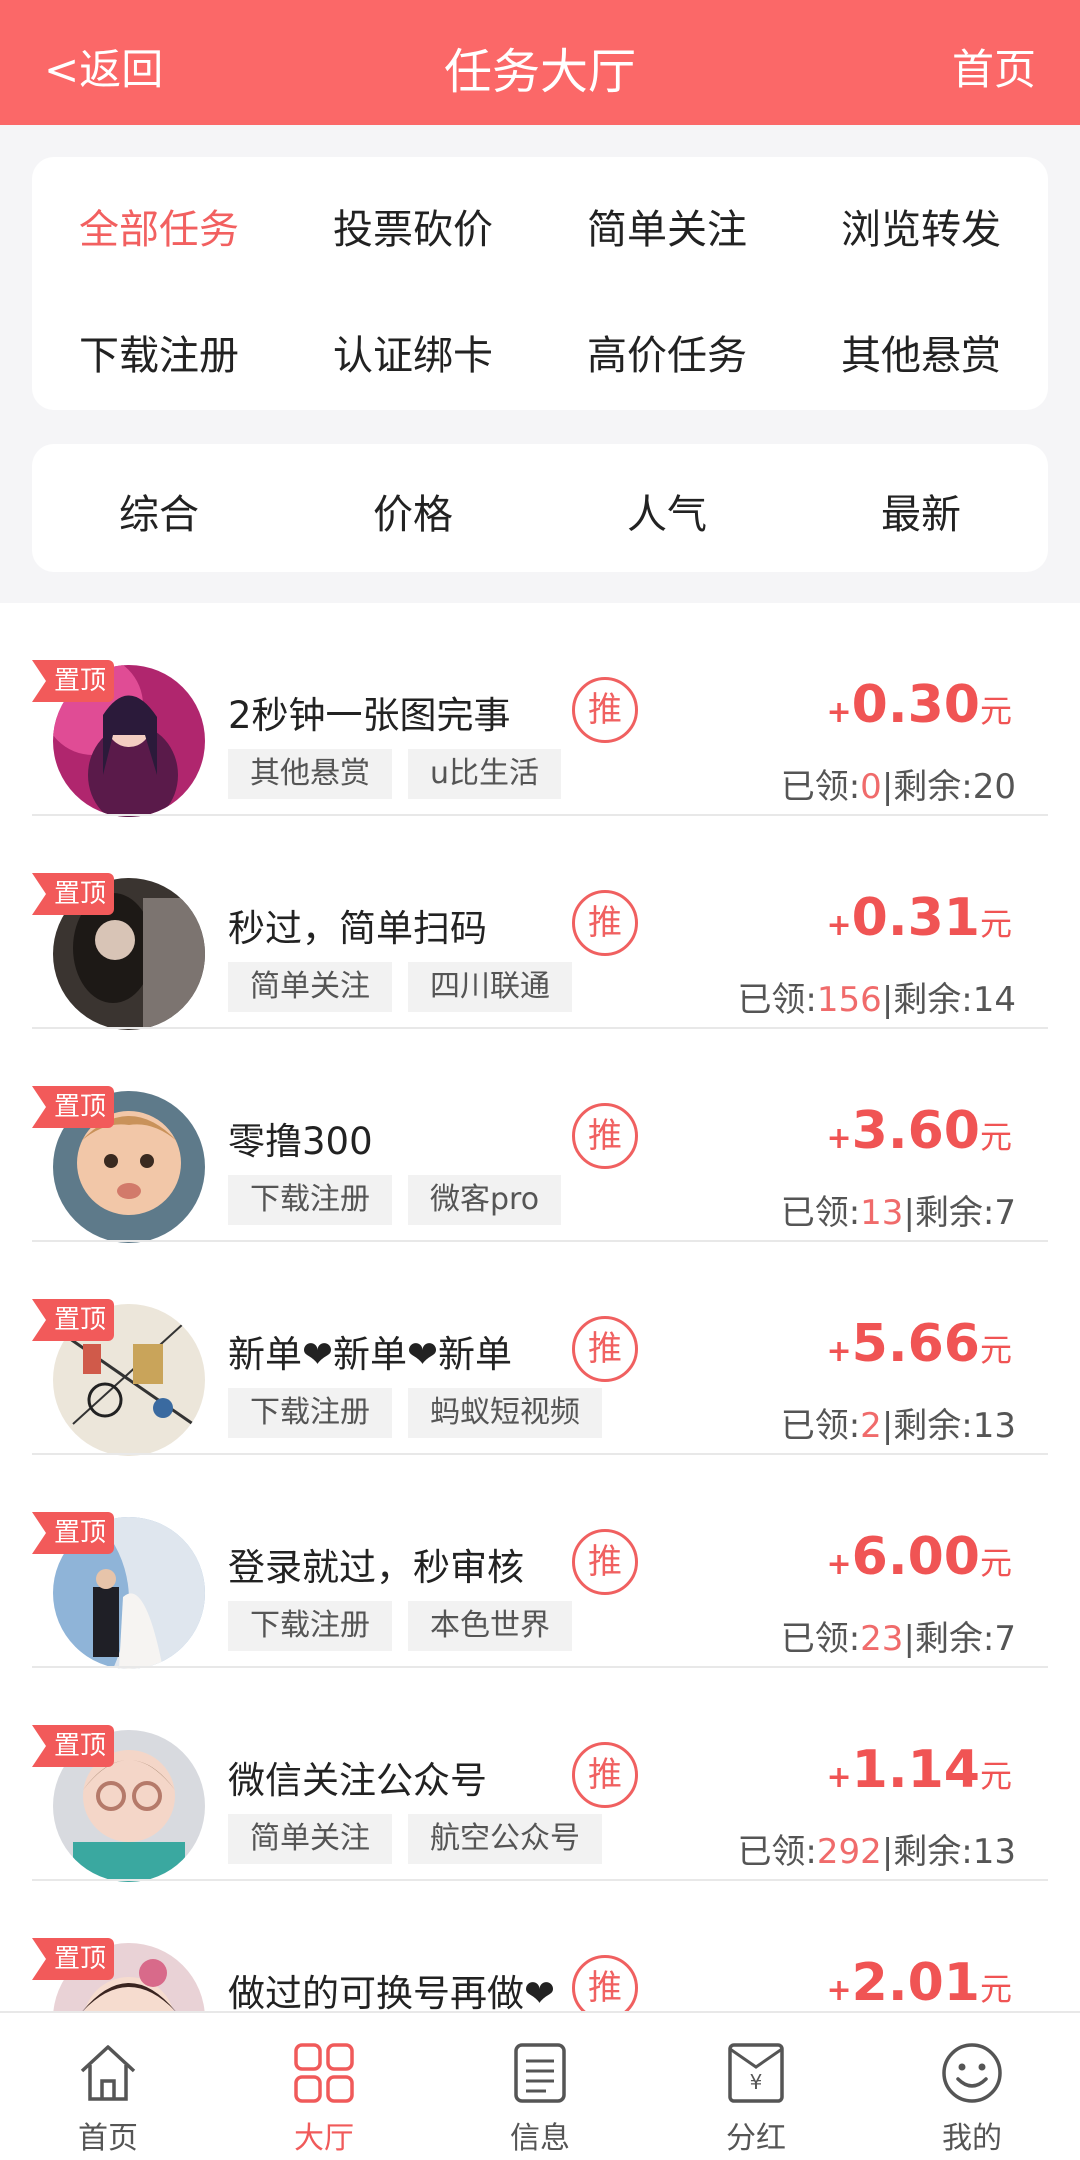  Describe the element at coordinates (667, 352) in the screenshot. I see `category-high-price: 高价任务` at that location.